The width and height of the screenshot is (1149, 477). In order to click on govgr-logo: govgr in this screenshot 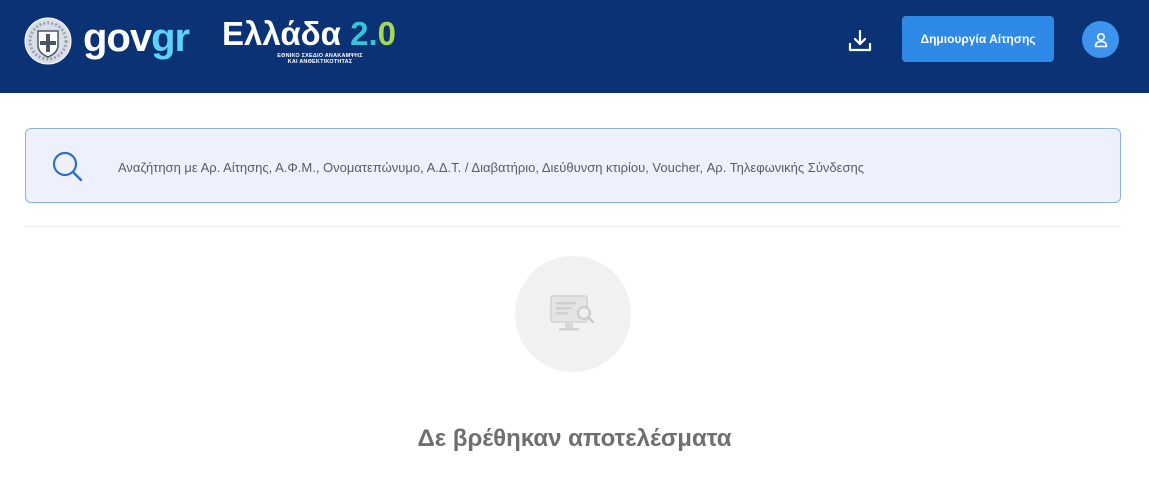, I will do `click(136, 38)`.